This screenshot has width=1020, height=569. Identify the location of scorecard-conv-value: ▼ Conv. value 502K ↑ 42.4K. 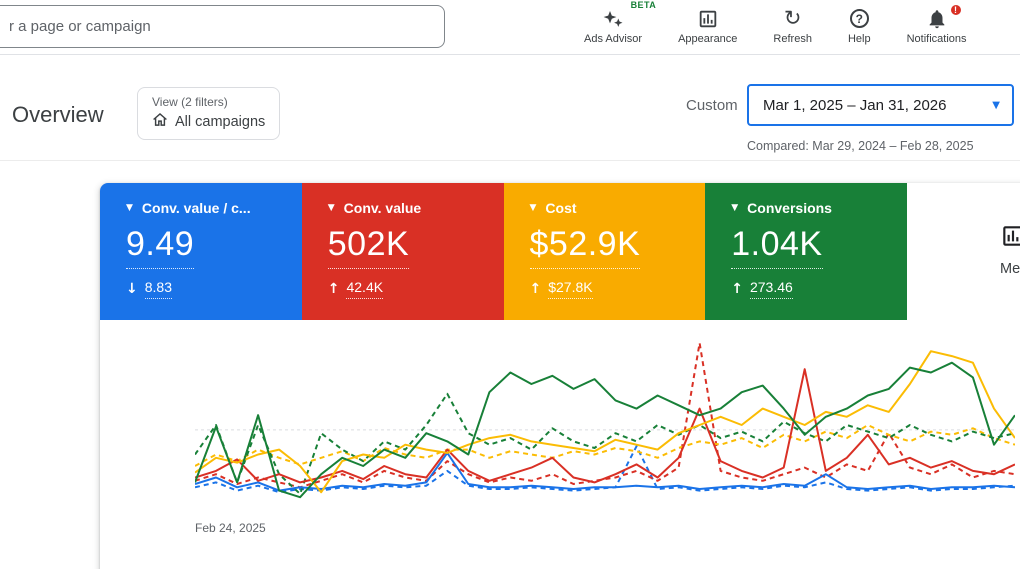
(402, 251).